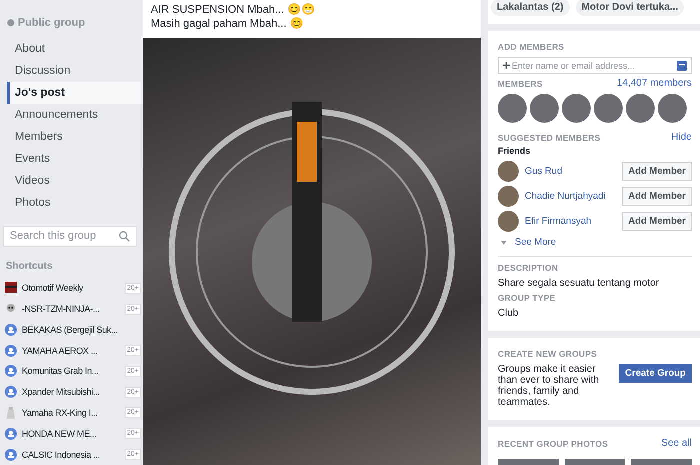 Image resolution: width=700 pixels, height=465 pixels. I want to click on section-heading: GROUP TYPE, so click(527, 298).